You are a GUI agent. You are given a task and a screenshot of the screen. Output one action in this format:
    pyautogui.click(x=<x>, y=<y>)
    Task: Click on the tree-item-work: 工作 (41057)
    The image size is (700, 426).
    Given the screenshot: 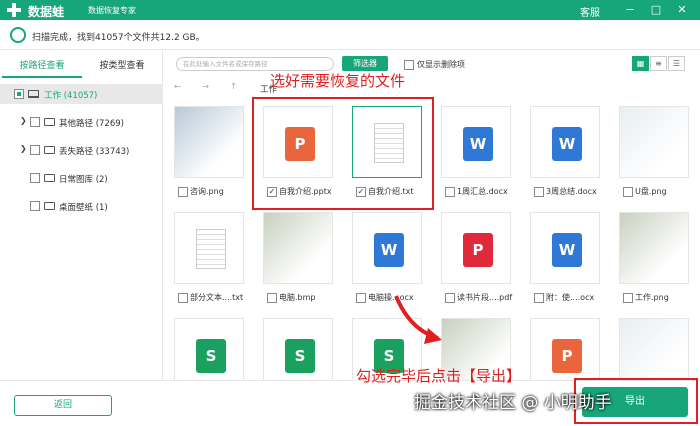 What is the action you would take?
    pyautogui.click(x=81, y=94)
    